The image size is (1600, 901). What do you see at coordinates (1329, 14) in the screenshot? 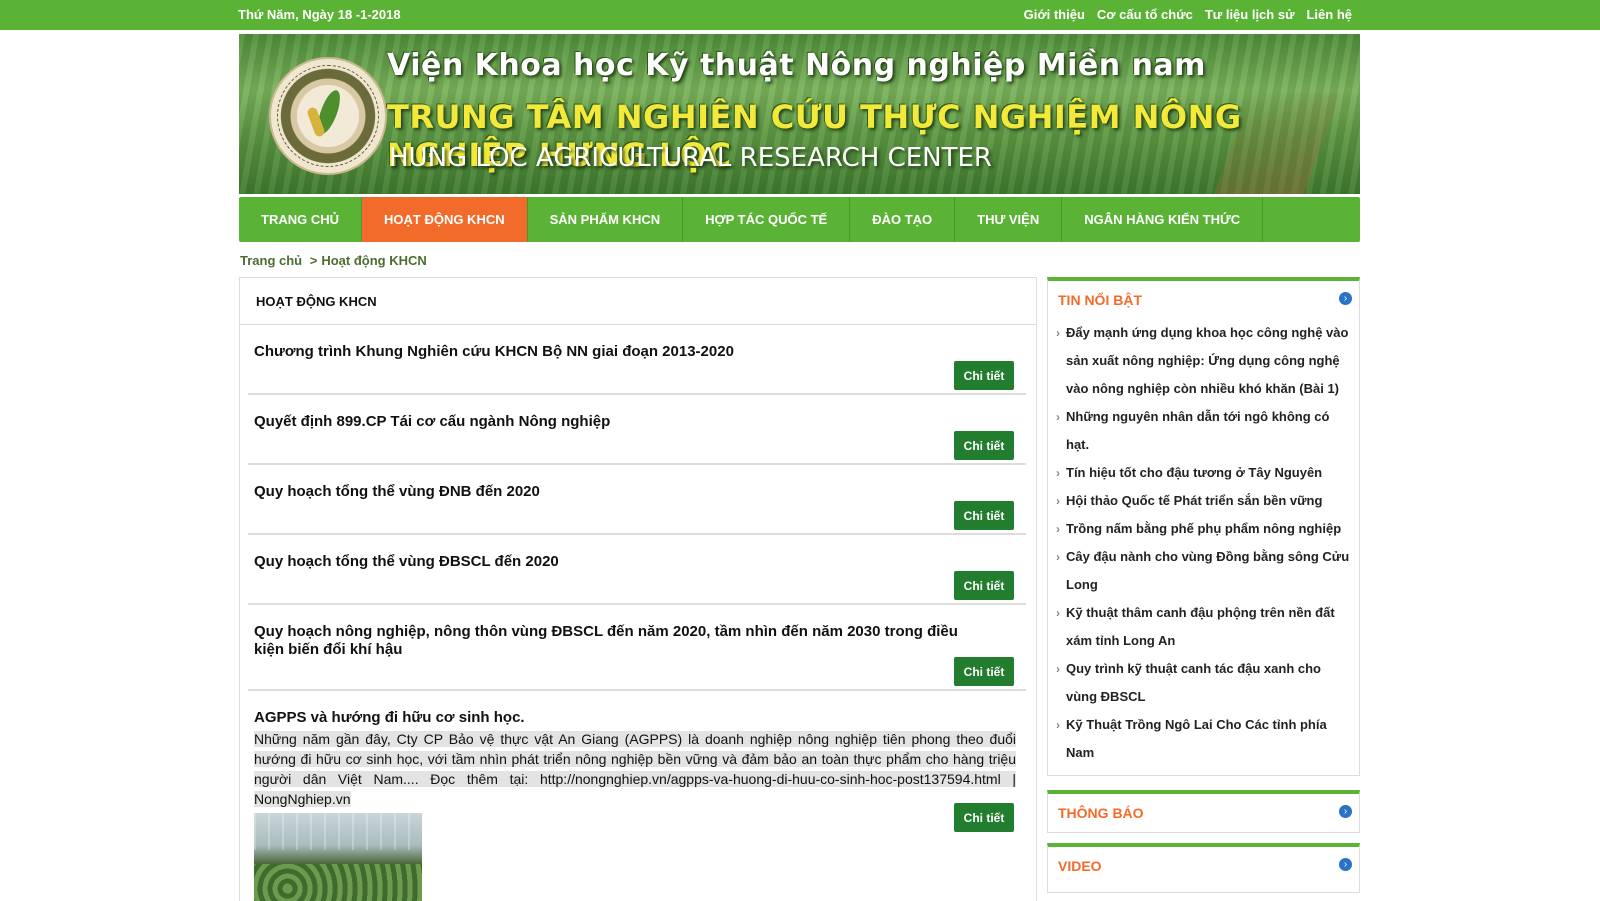
I see `top-link-contact: Liên hệ` at bounding box center [1329, 14].